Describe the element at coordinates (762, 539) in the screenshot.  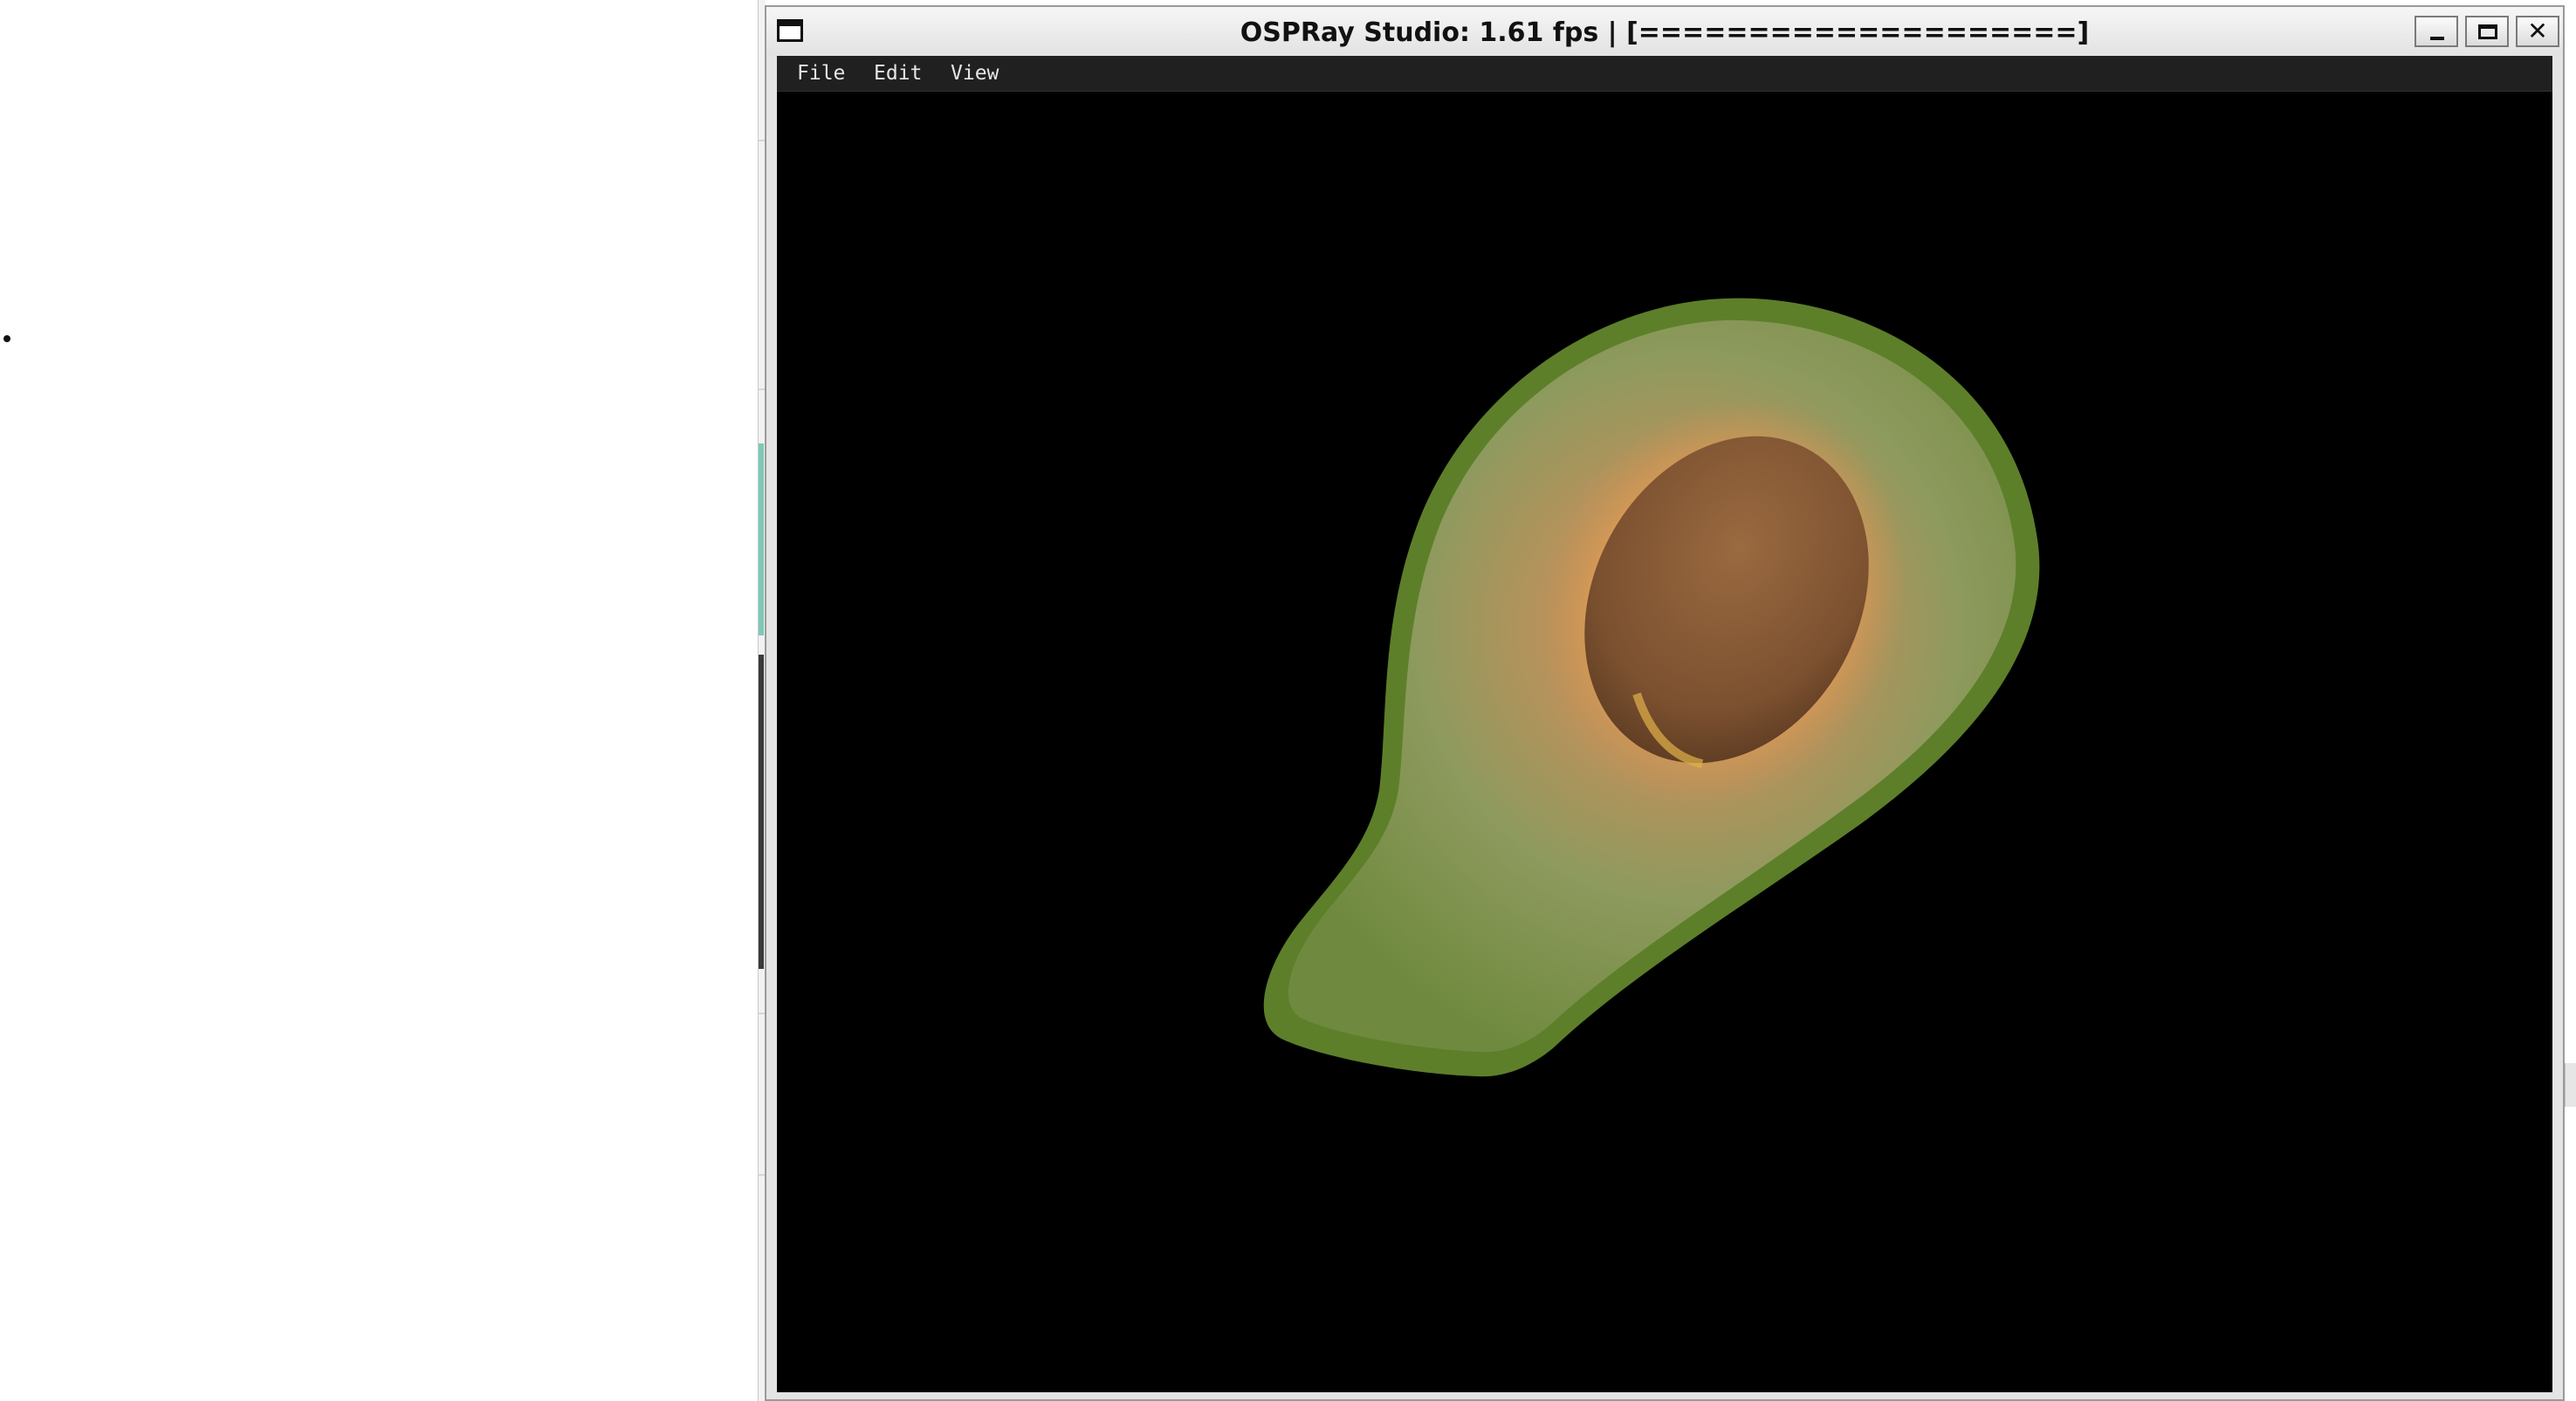
I see `background-window-accent` at that location.